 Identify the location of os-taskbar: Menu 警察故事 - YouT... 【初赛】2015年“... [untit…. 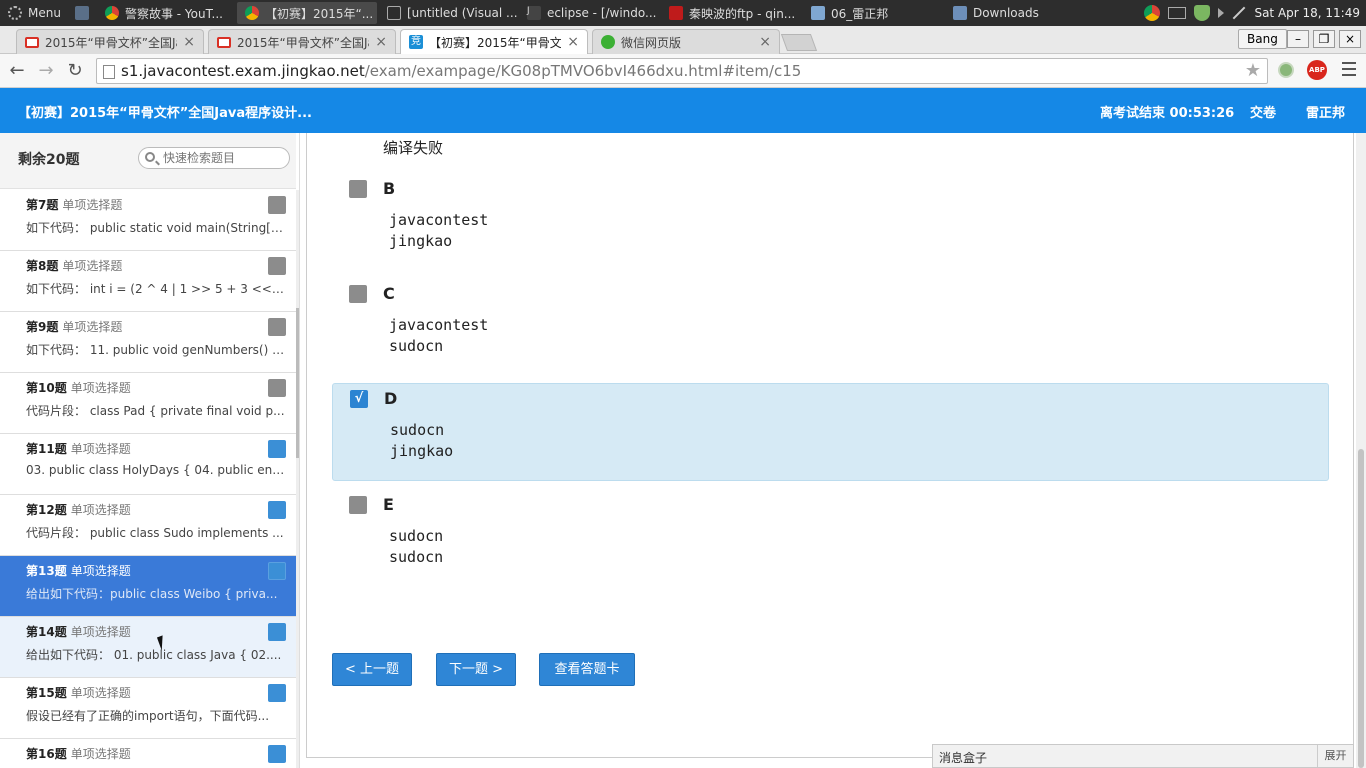
(683, 13).